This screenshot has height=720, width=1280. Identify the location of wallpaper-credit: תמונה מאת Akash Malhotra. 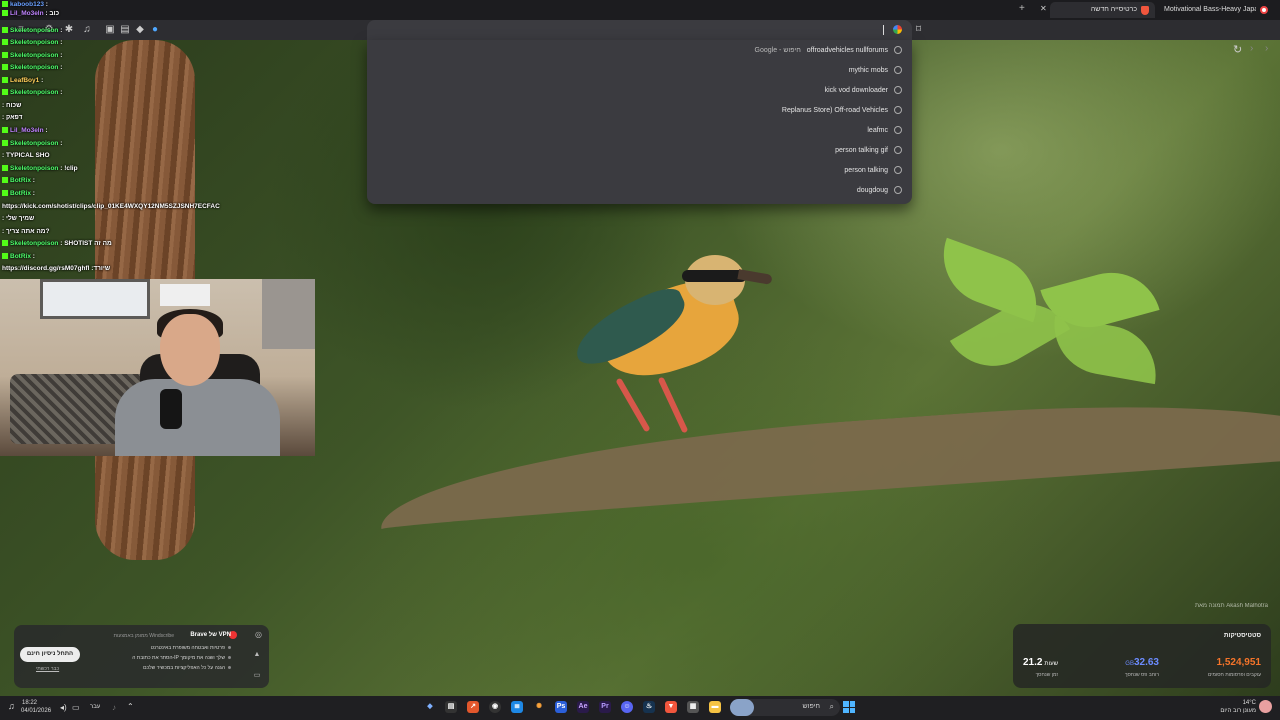
(1231, 606).